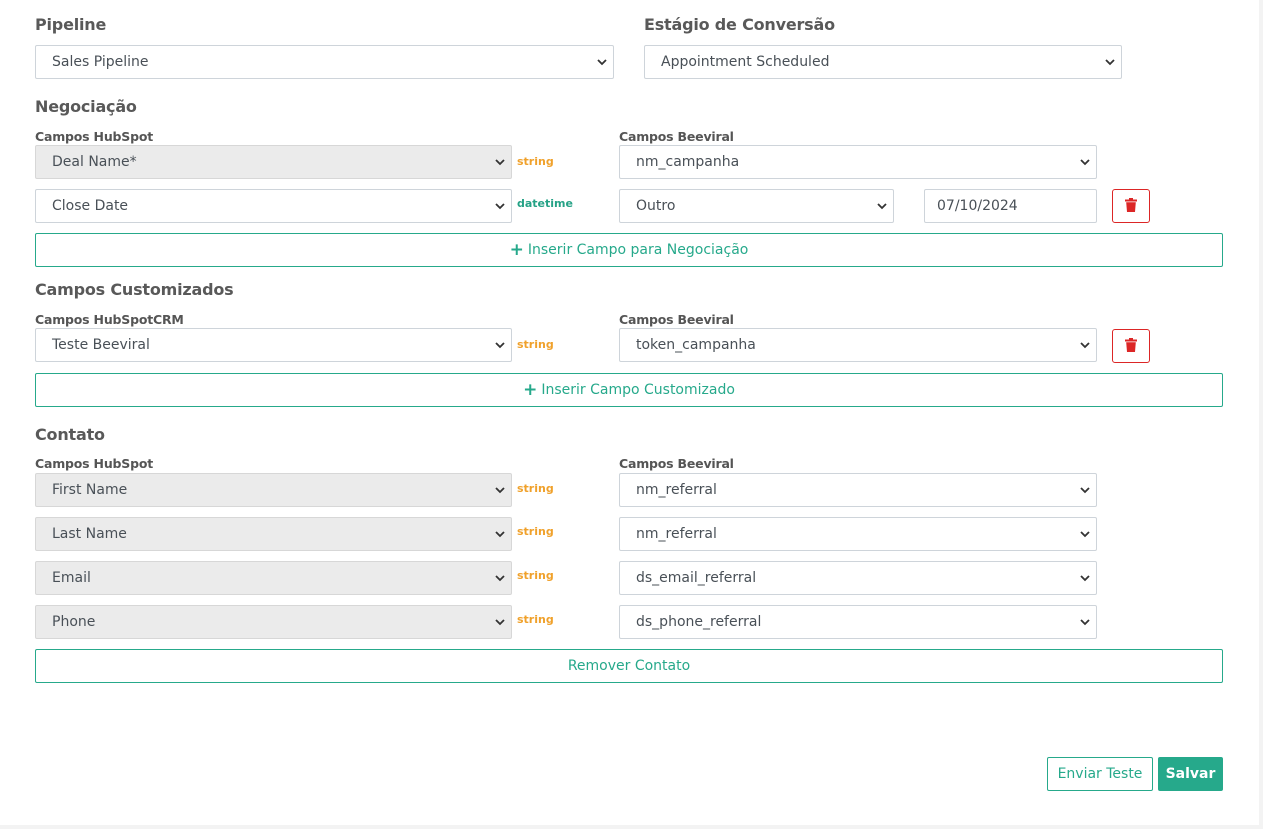  I want to click on beeviral-field-value: Outro, so click(656, 206).